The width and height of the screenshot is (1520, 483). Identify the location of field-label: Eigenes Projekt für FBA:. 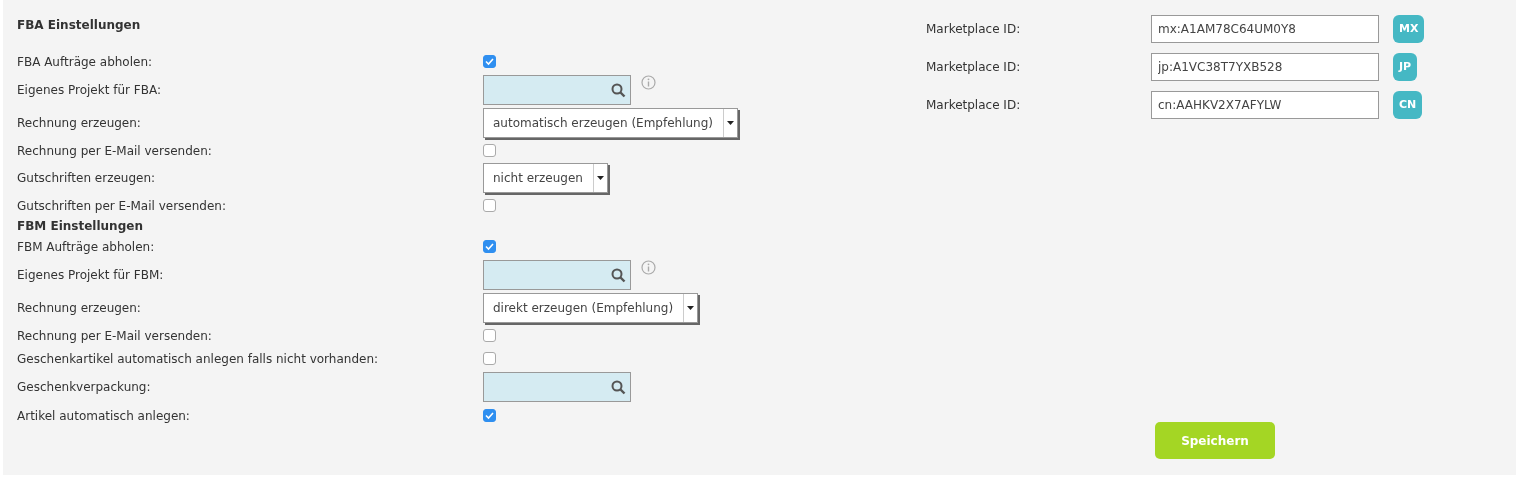
(89, 90).